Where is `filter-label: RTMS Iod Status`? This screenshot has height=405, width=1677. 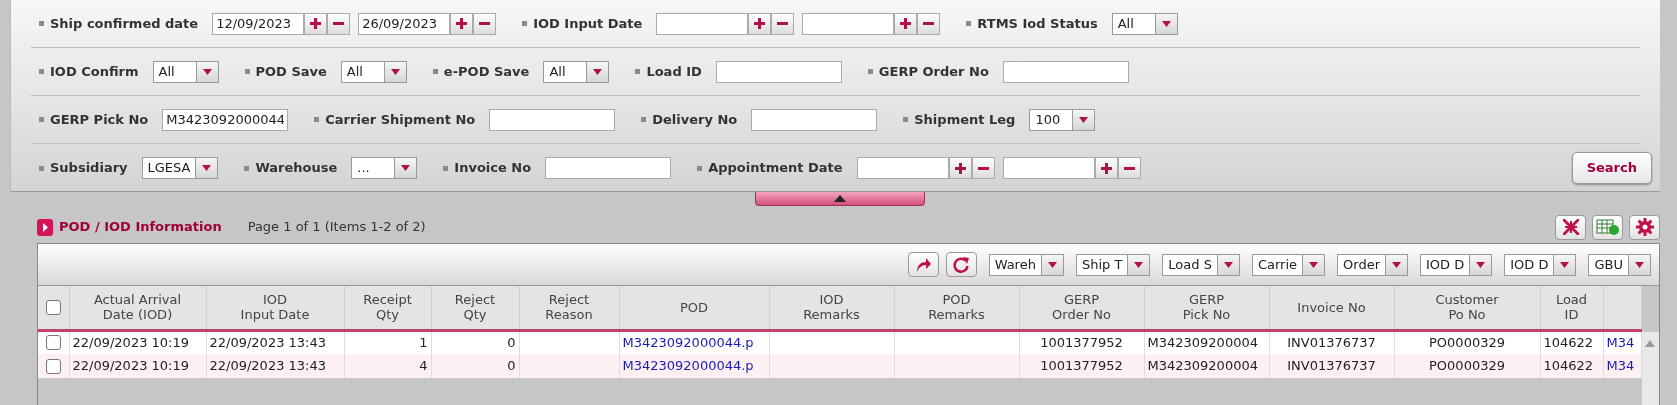 filter-label: RTMS Iod Status is located at coordinates (1037, 23).